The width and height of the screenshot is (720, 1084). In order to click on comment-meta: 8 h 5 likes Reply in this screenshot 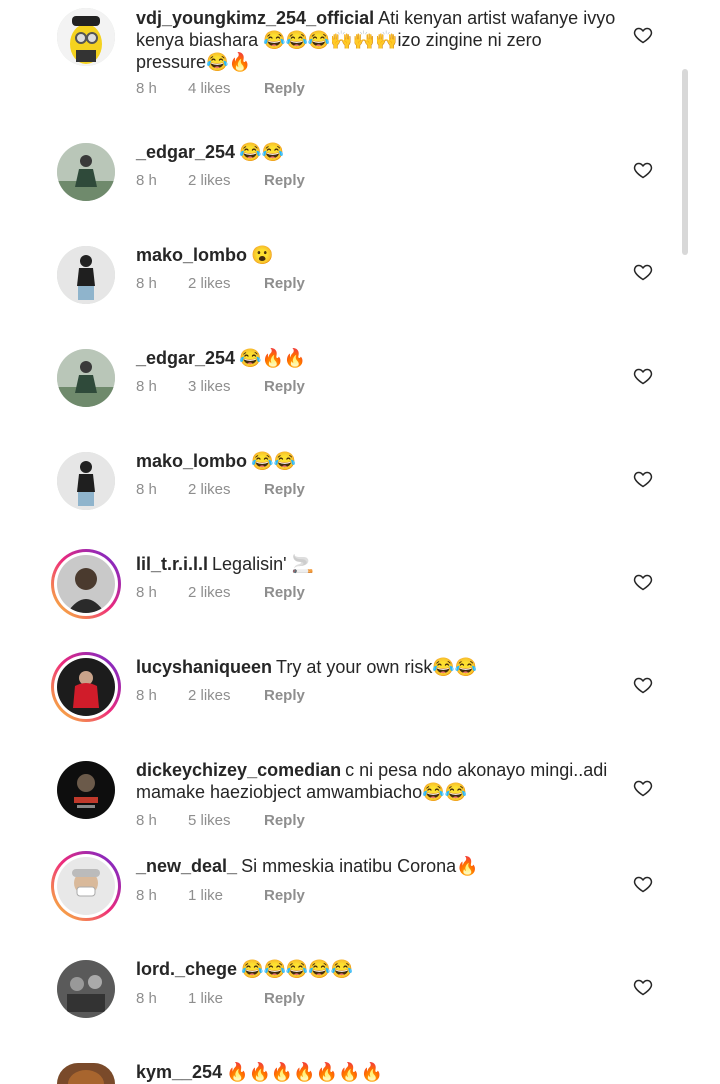, I will do `click(220, 820)`.